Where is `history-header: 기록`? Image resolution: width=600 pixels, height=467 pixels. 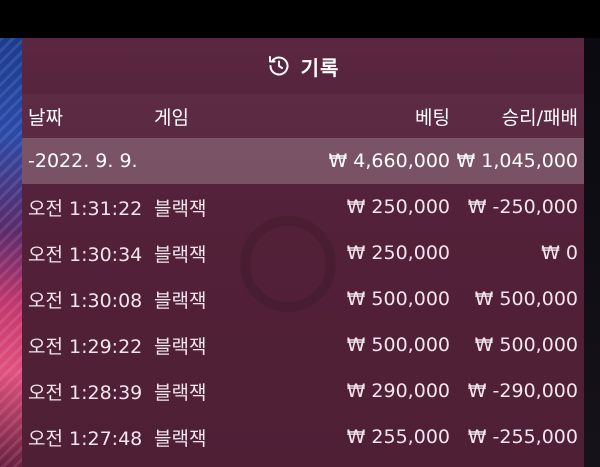
history-header: 기록 is located at coordinates (303, 66).